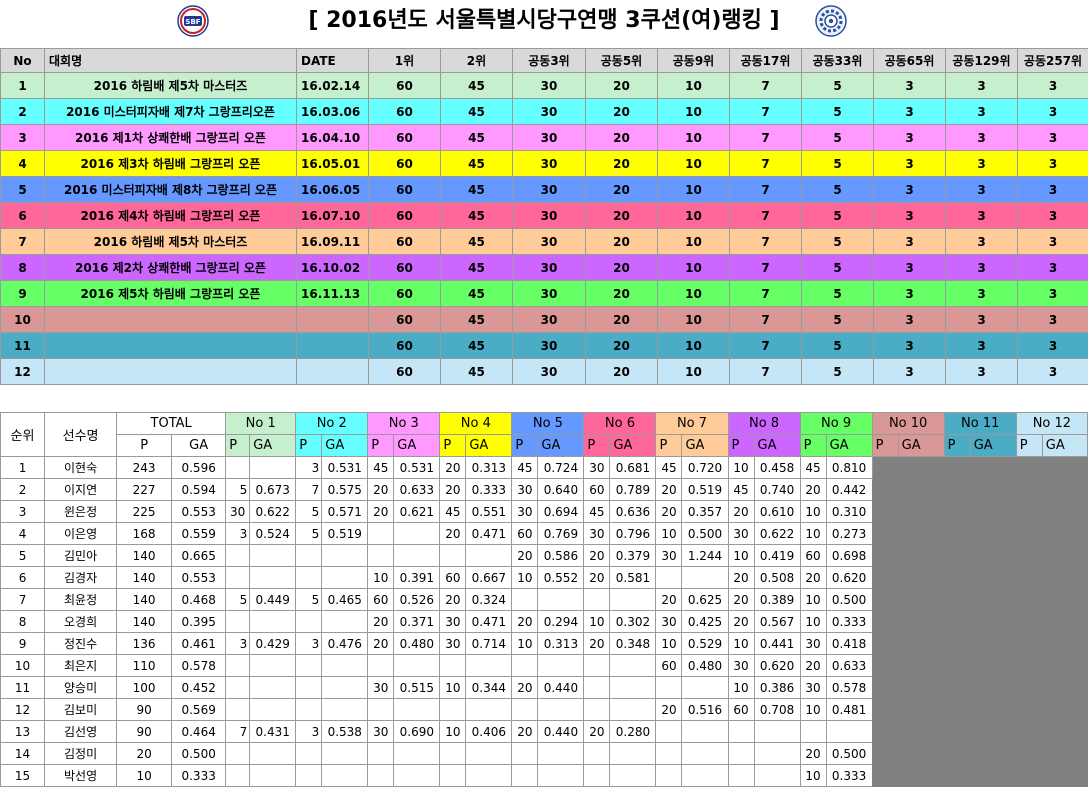  What do you see at coordinates (849, 775) in the screenshot?
I see `result-ga-cell: 0.333` at bounding box center [849, 775].